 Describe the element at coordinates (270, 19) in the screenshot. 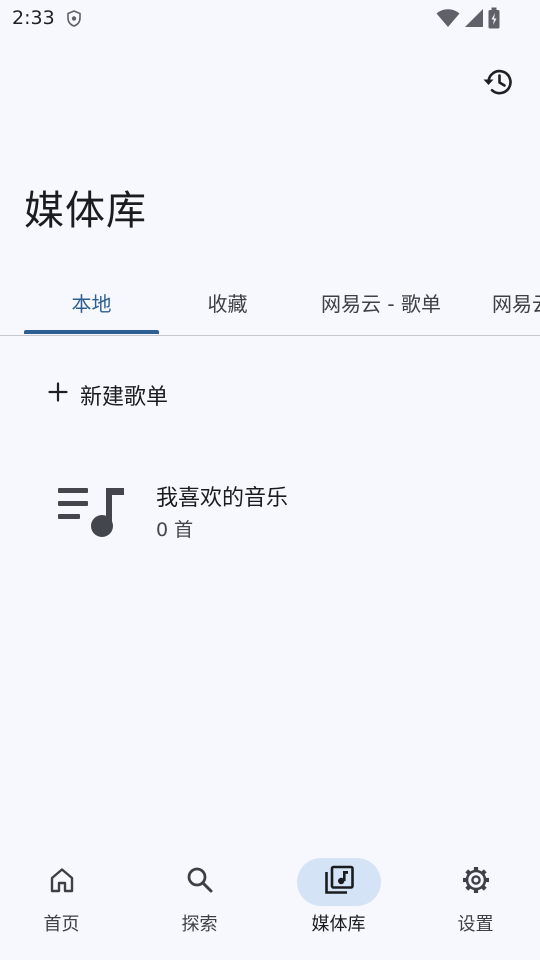

I see `status-bar: 2:33` at that location.